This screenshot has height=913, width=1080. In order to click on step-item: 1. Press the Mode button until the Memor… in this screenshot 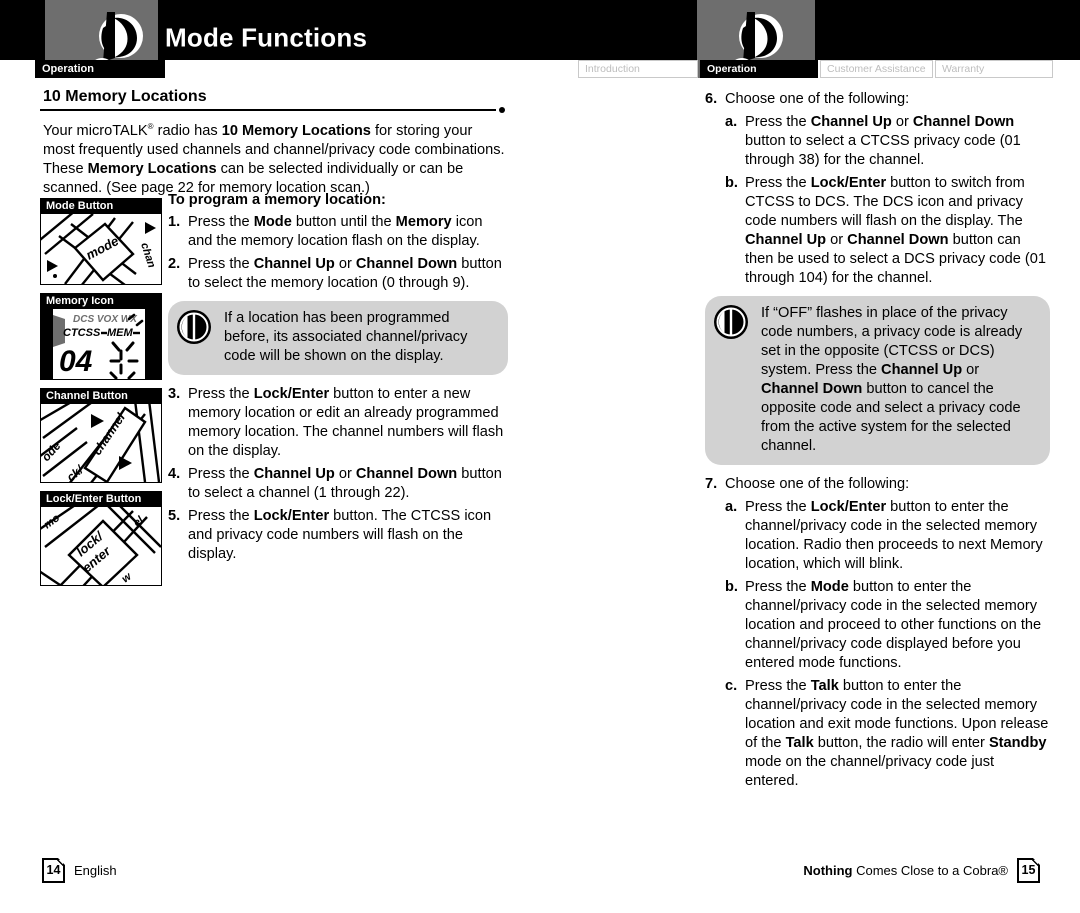, I will do `click(338, 232)`.